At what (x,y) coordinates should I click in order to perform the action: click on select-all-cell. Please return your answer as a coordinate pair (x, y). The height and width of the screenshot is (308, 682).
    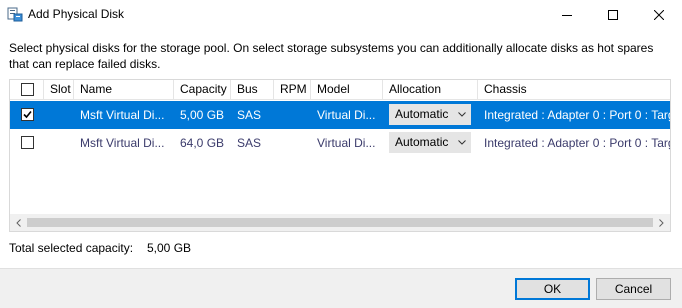
    Looking at the image, I should click on (27, 90).